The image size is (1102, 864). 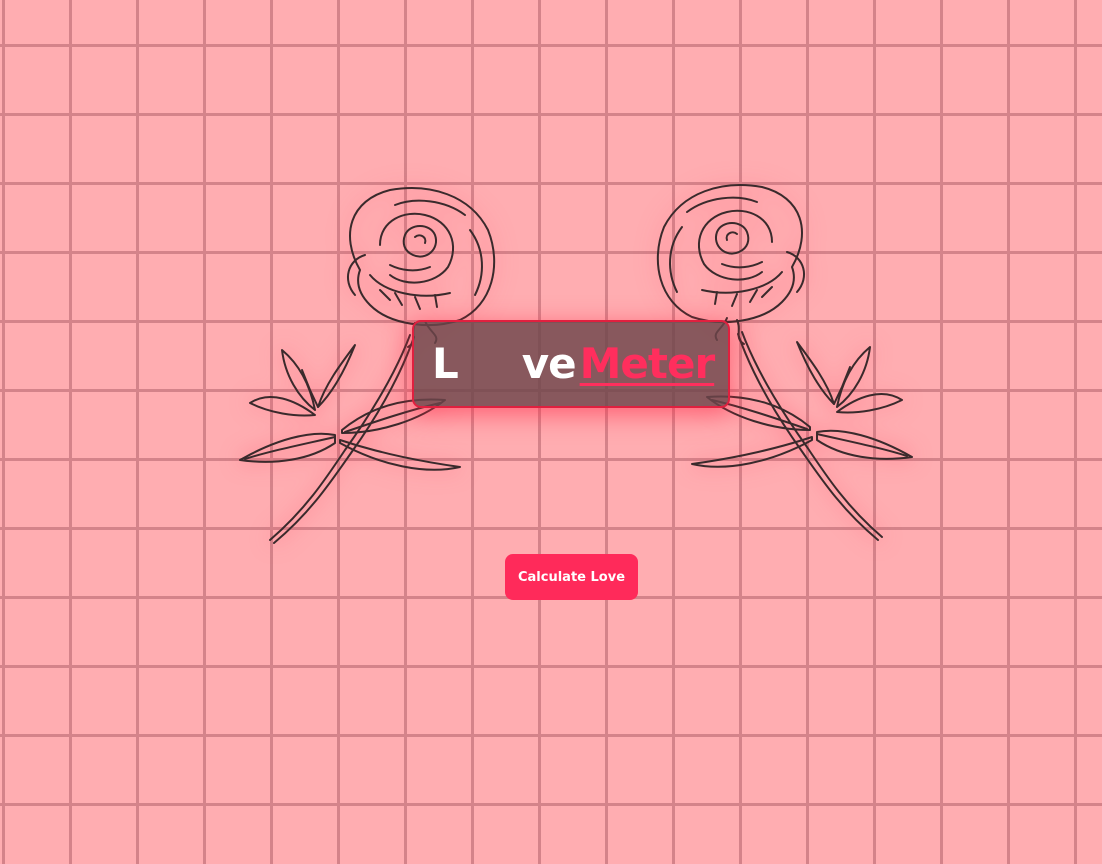 I want to click on calculate-love-button: Calculate Love, so click(x=571, y=577).